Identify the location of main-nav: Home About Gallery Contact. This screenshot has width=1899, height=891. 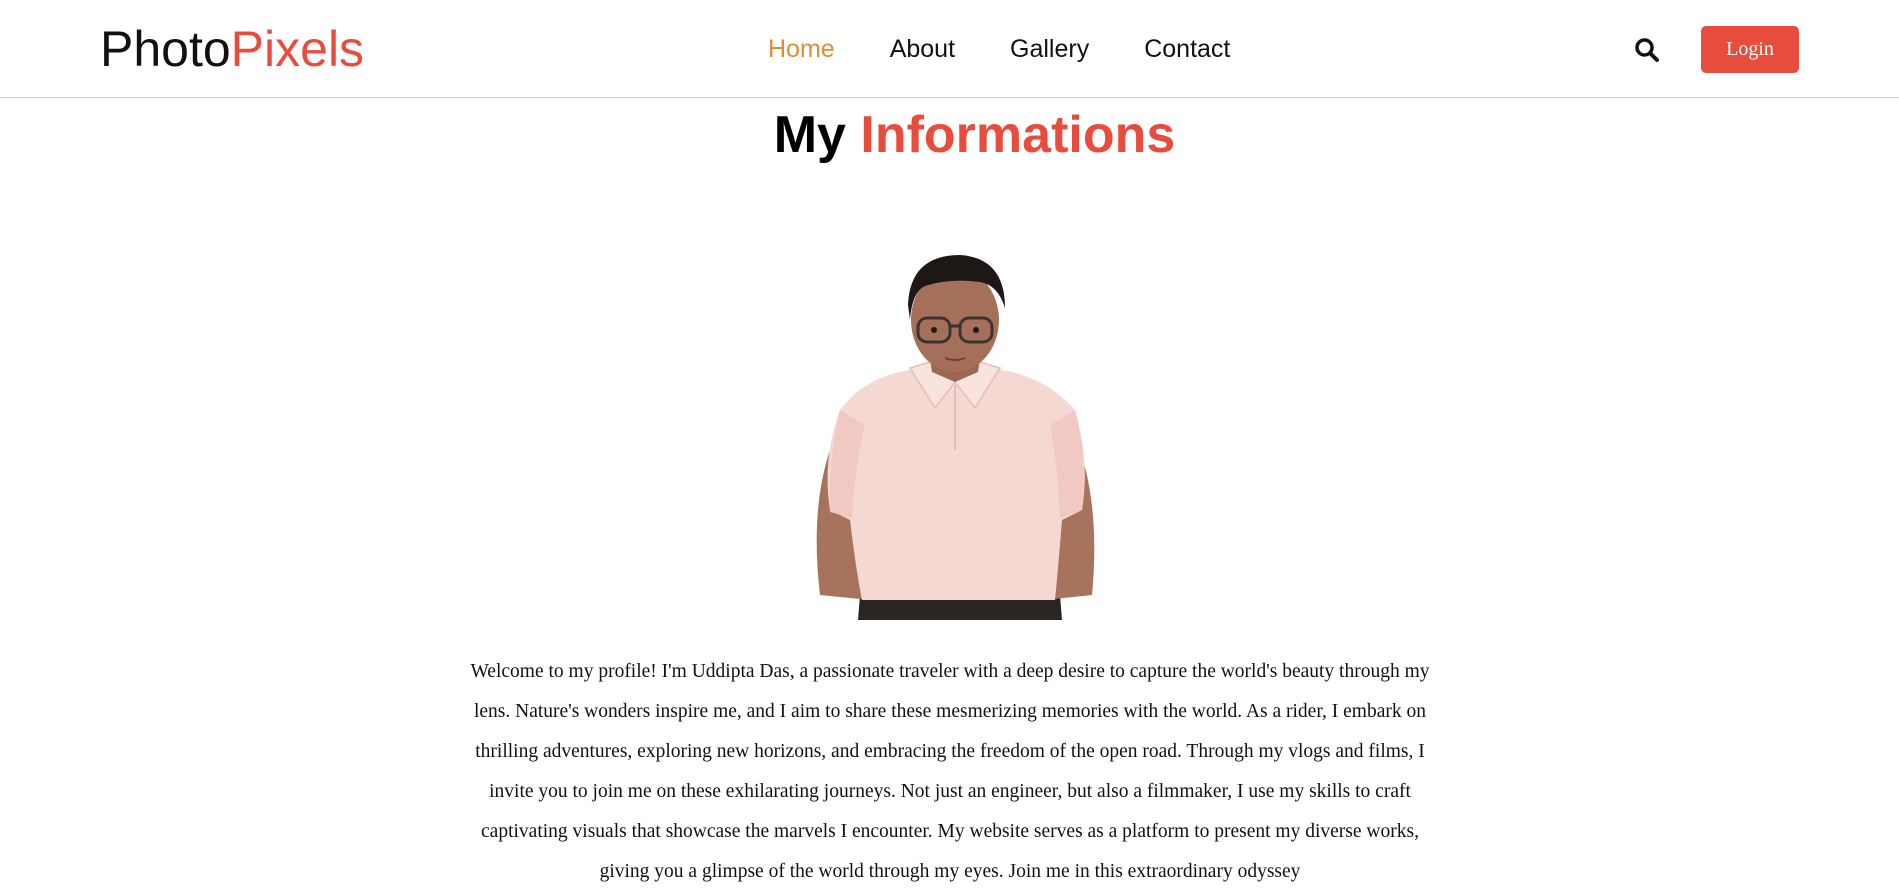
(999, 49).